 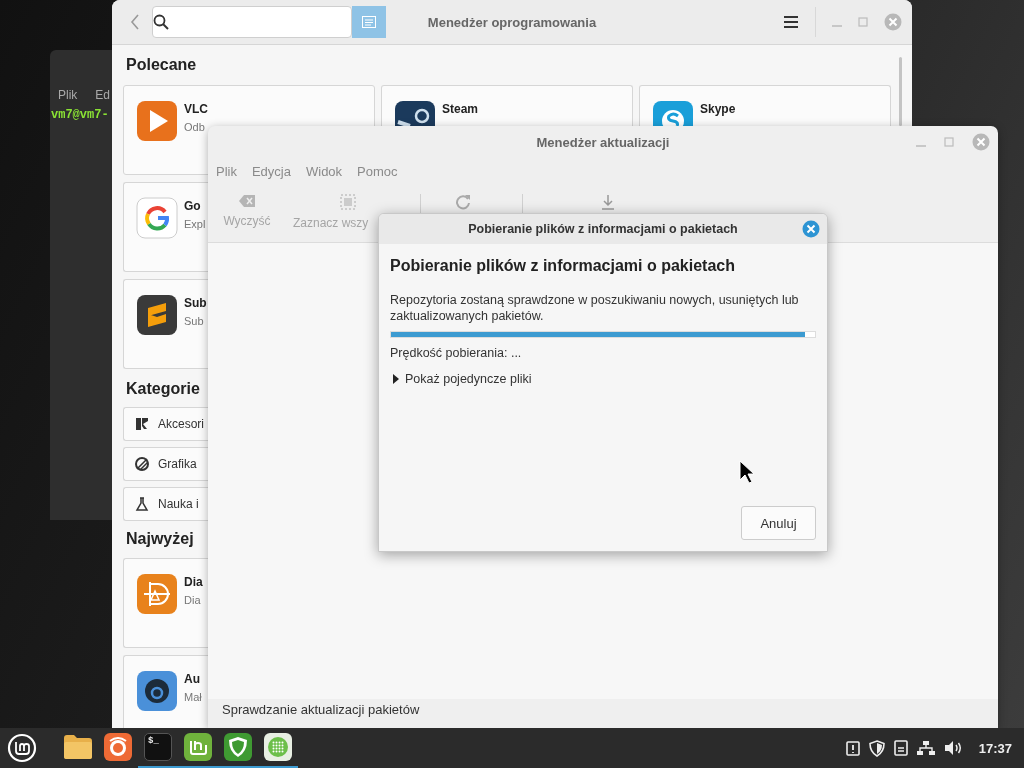 What do you see at coordinates (396, 379) in the screenshot?
I see `collapsed-triangle-icon` at bounding box center [396, 379].